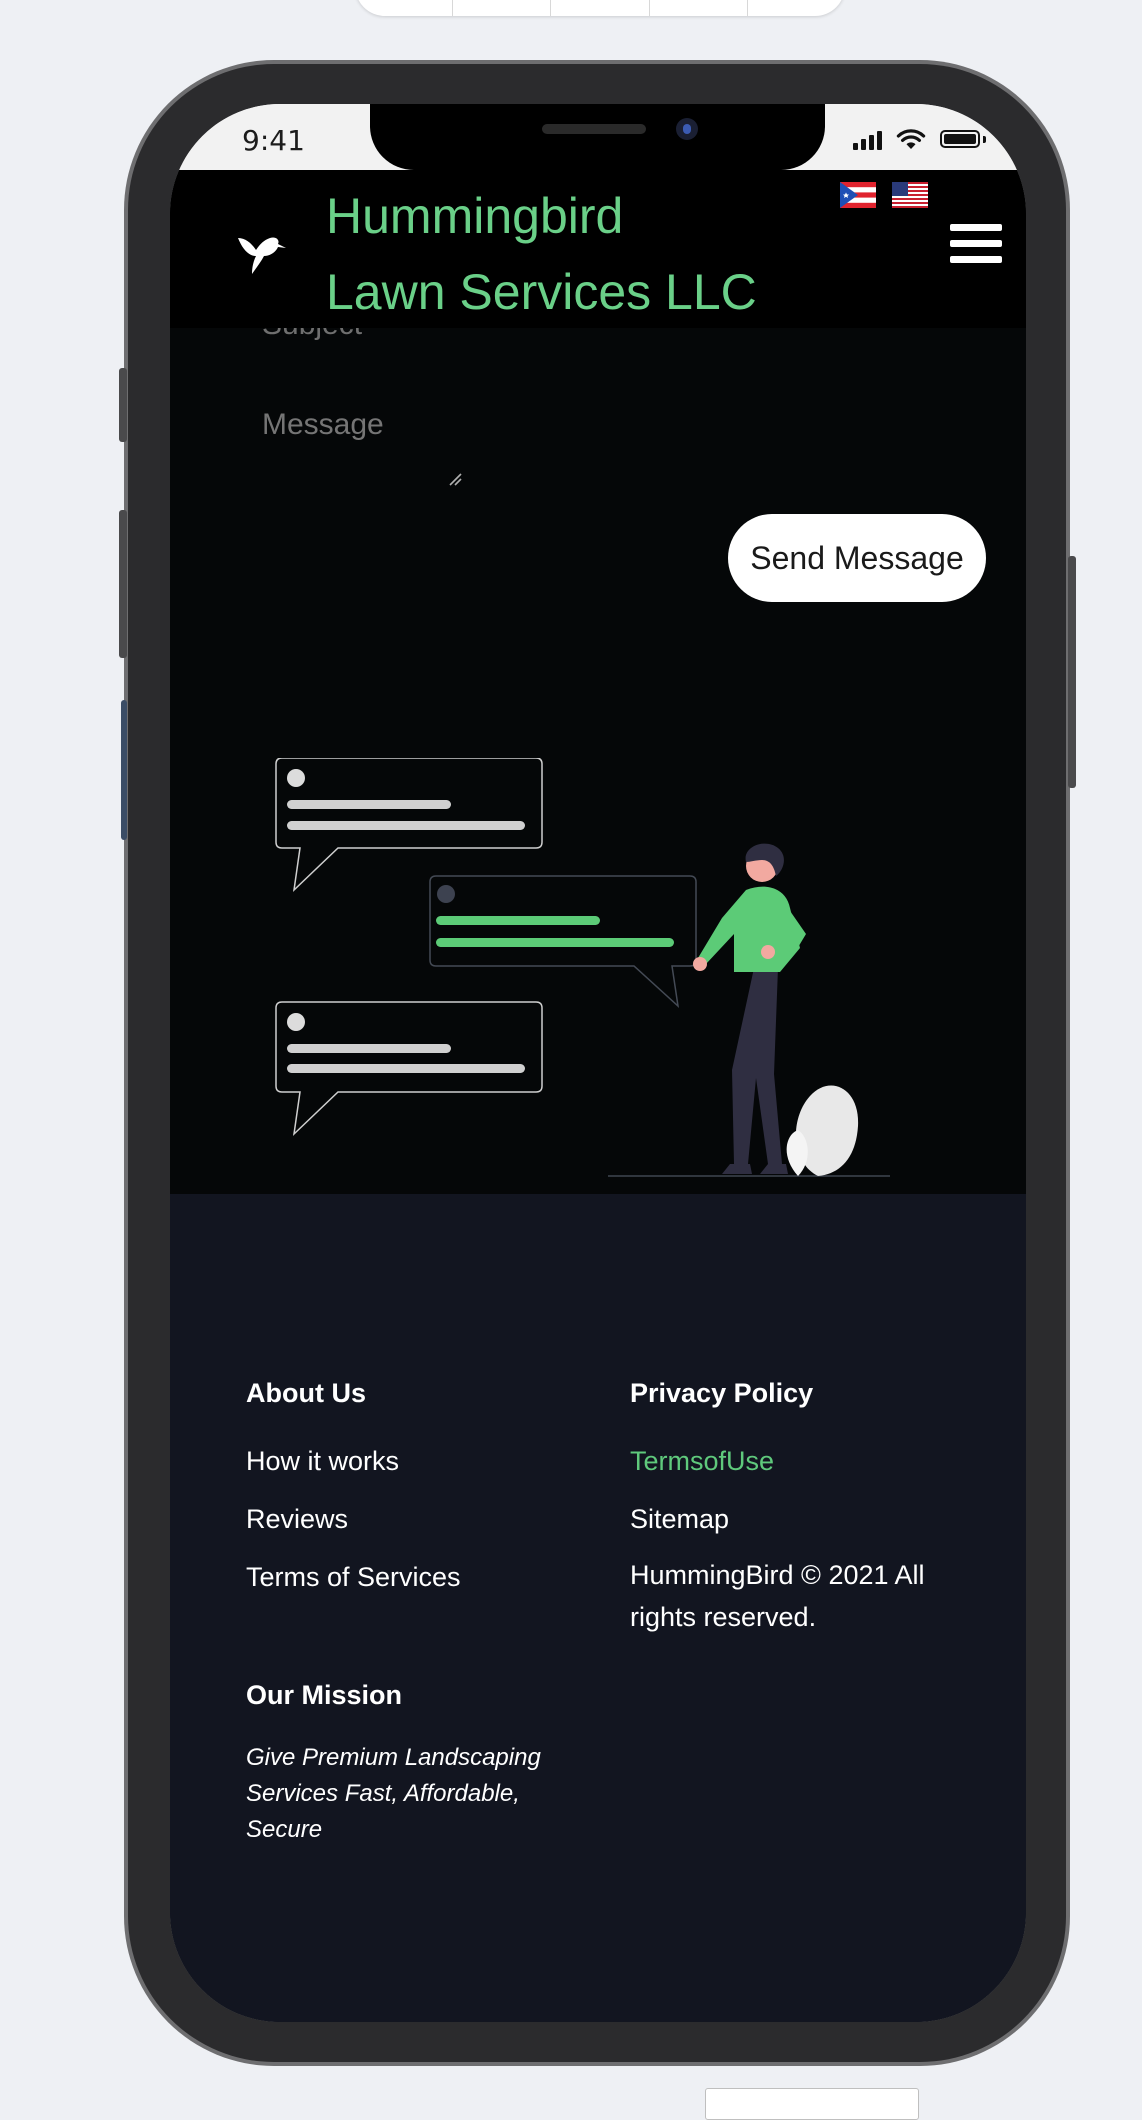 Image resolution: width=1142 pixels, height=2120 pixels. I want to click on mute-switch, so click(123, 405).